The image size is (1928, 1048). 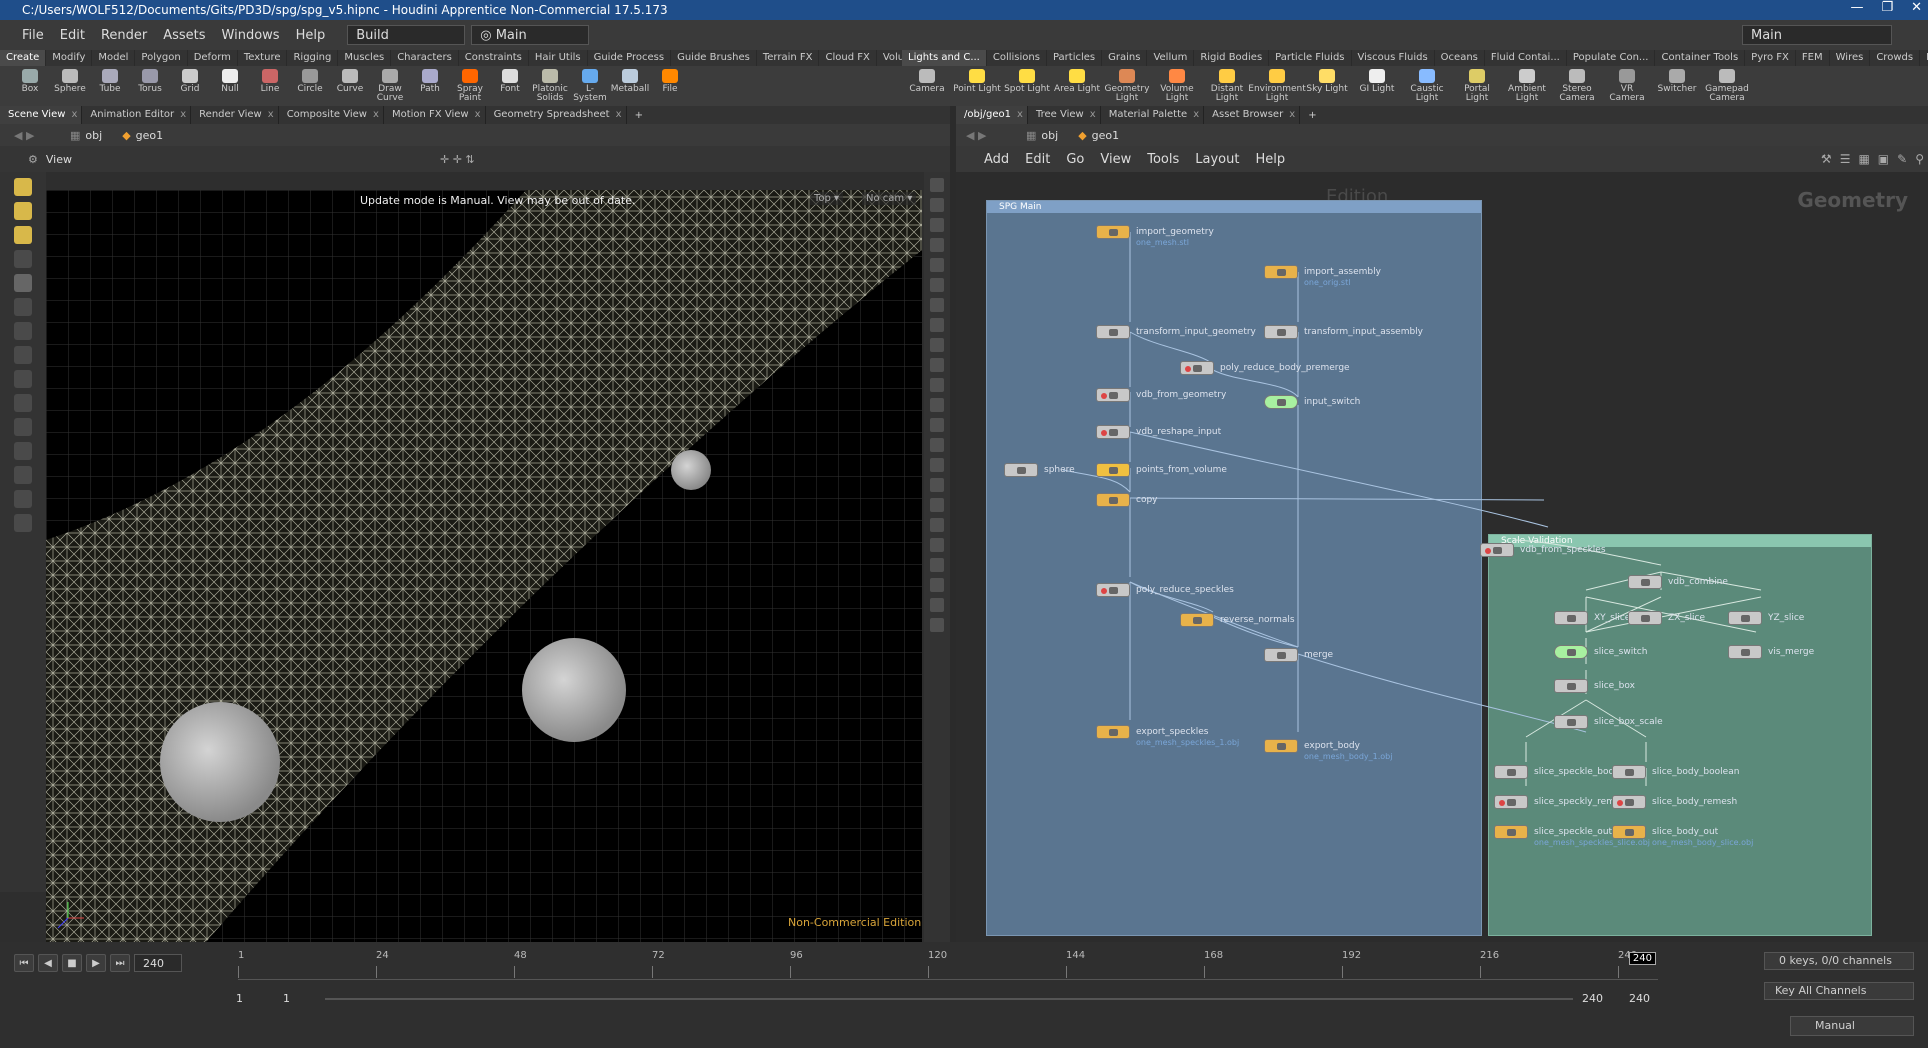 I want to click on tab-asset-browser: Asset Browser x, so click(x=1252, y=115).